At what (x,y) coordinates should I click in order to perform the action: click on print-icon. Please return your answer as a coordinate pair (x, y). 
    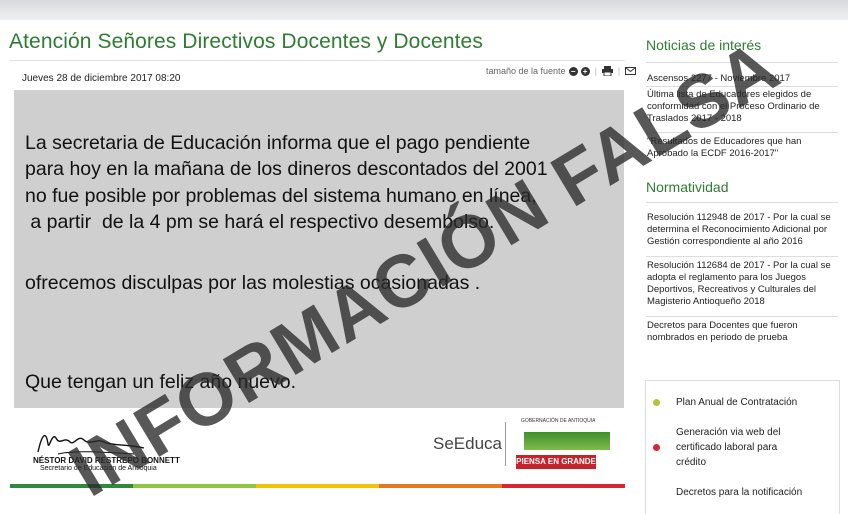
    Looking at the image, I should click on (607, 71).